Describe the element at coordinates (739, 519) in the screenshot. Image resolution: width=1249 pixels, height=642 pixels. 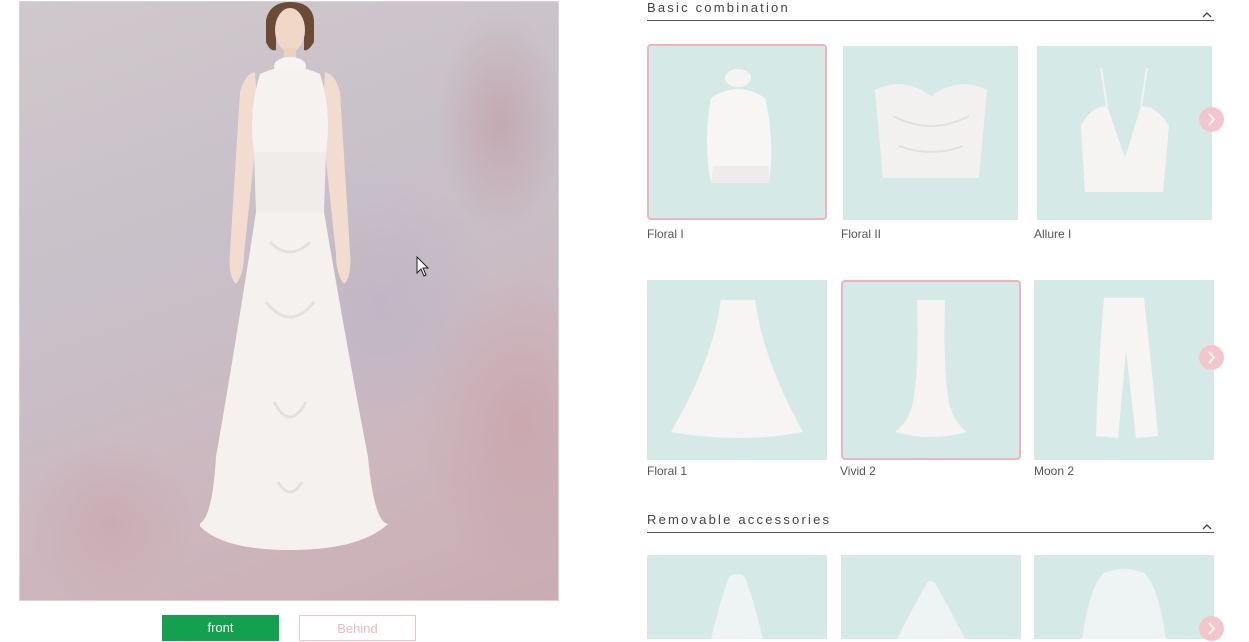
I see `section-title: Removable accessories` at that location.